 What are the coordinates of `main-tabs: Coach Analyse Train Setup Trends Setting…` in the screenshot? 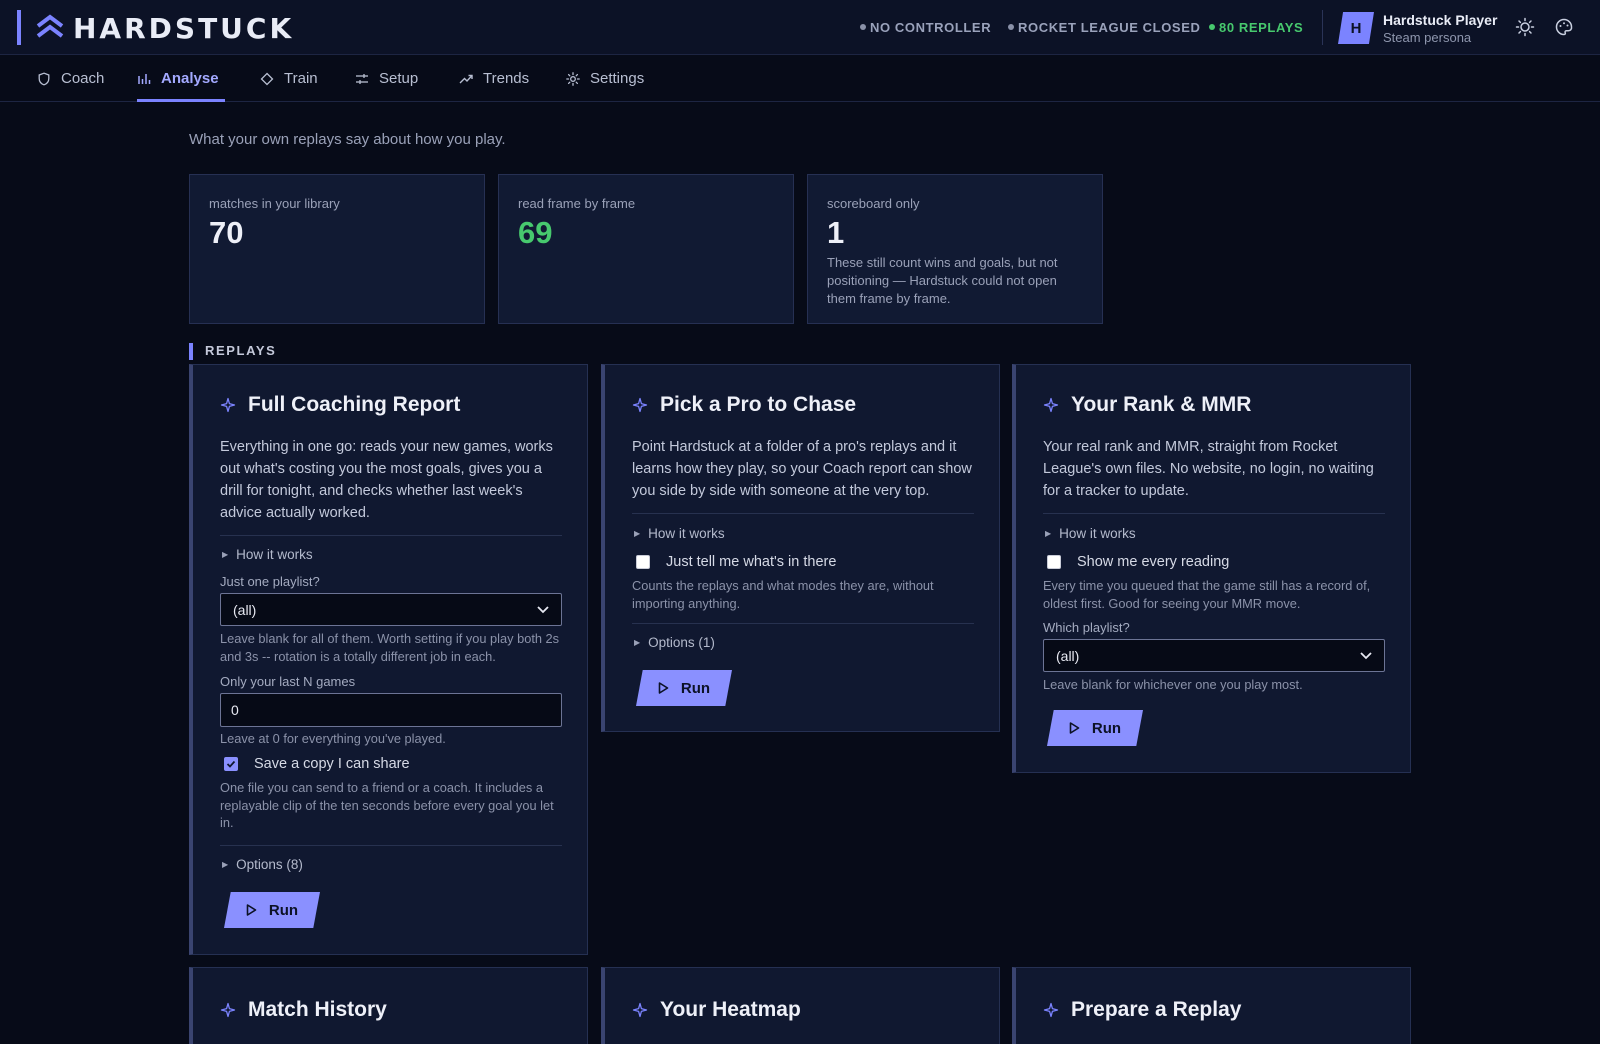 It's located at (800, 78).